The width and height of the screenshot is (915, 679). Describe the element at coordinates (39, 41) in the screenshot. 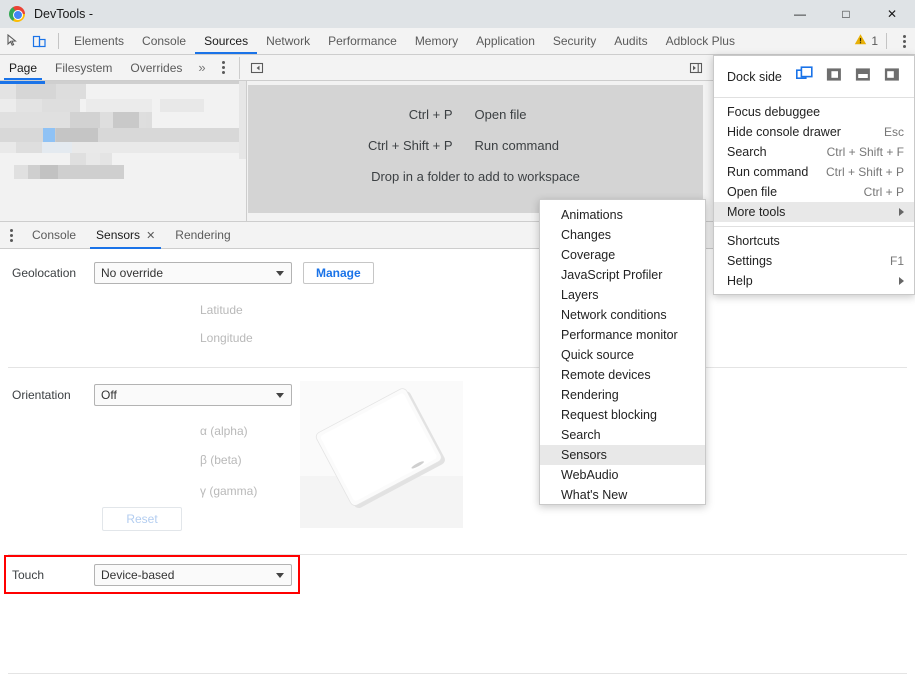

I see `toggle-device-toolbar-icon` at that location.